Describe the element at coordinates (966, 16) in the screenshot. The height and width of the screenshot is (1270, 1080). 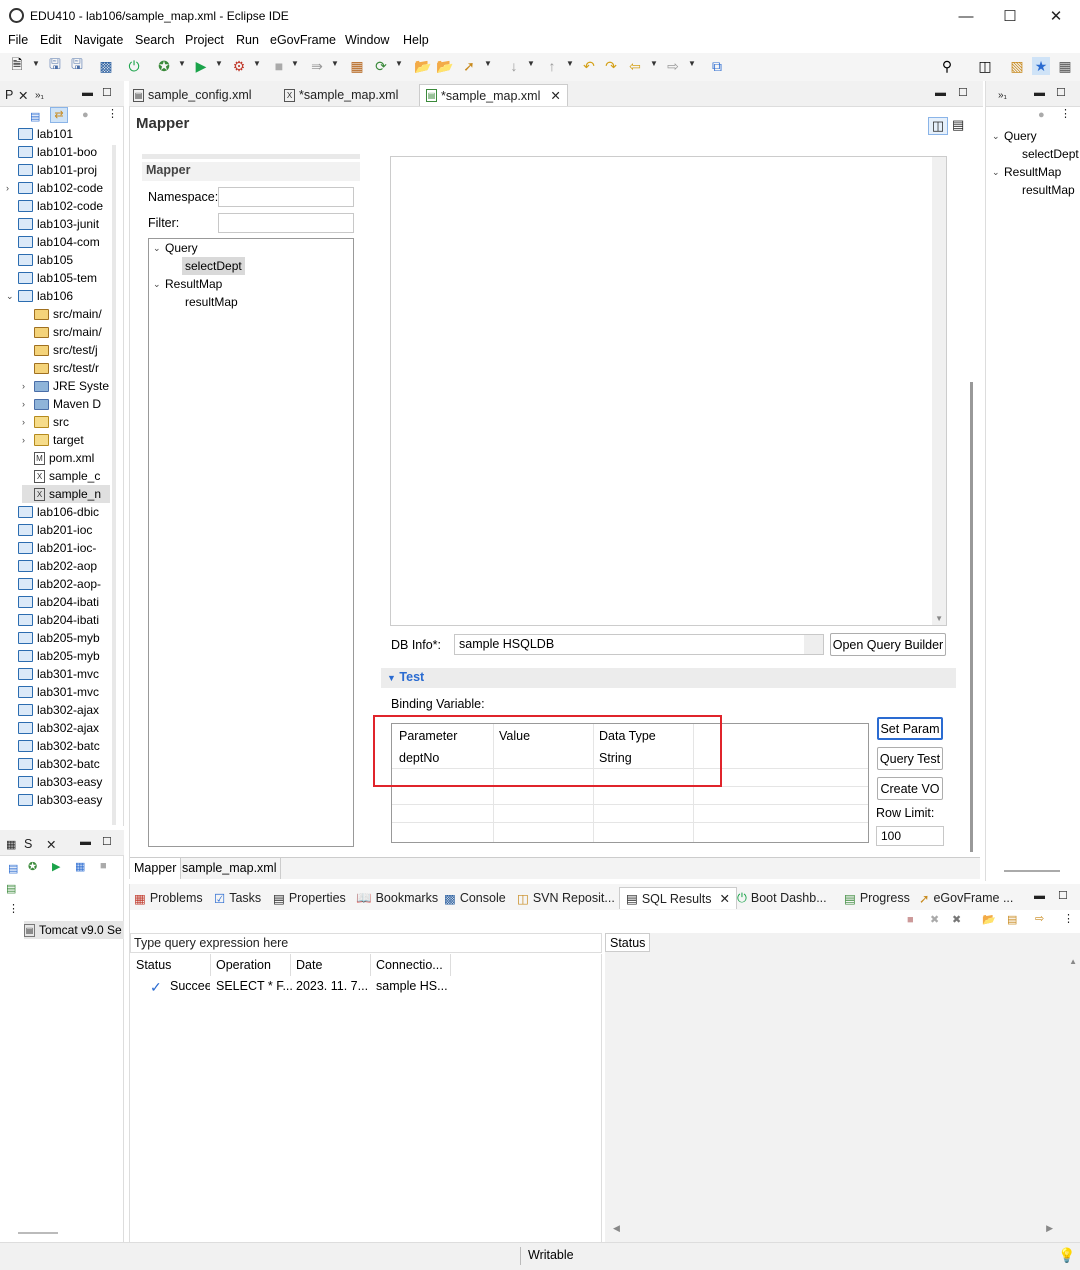
I see `minimize-button: —` at that location.